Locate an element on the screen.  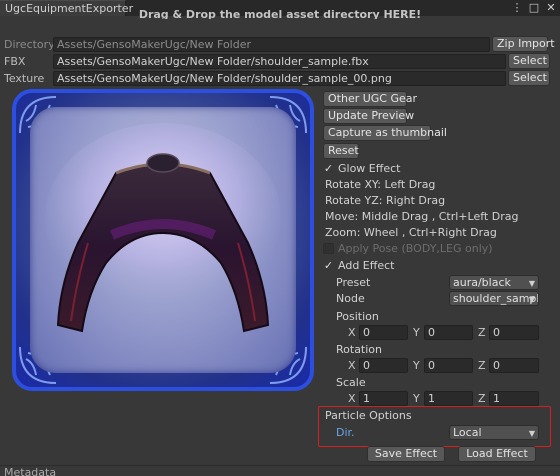
rotation-x-axis-label: X is located at coordinates (352, 365).